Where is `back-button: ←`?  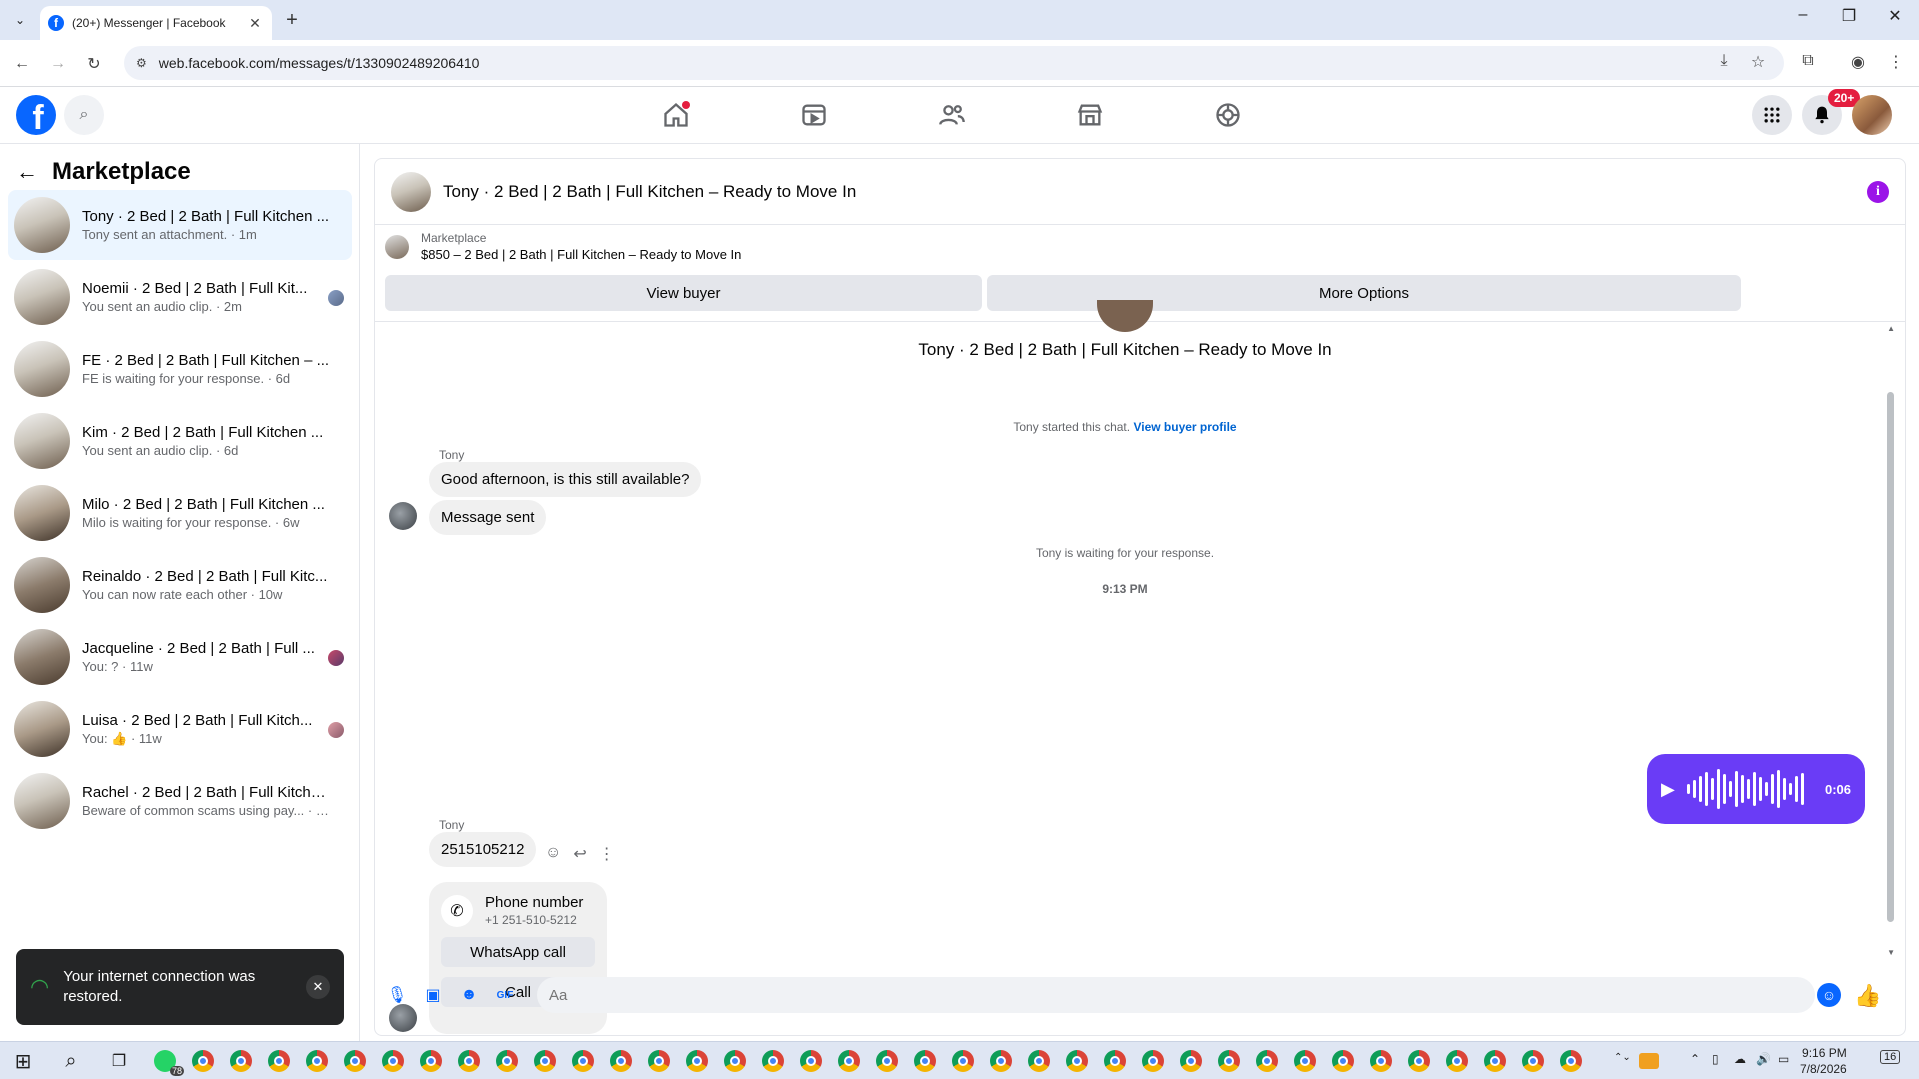 back-button: ← is located at coordinates (22, 64).